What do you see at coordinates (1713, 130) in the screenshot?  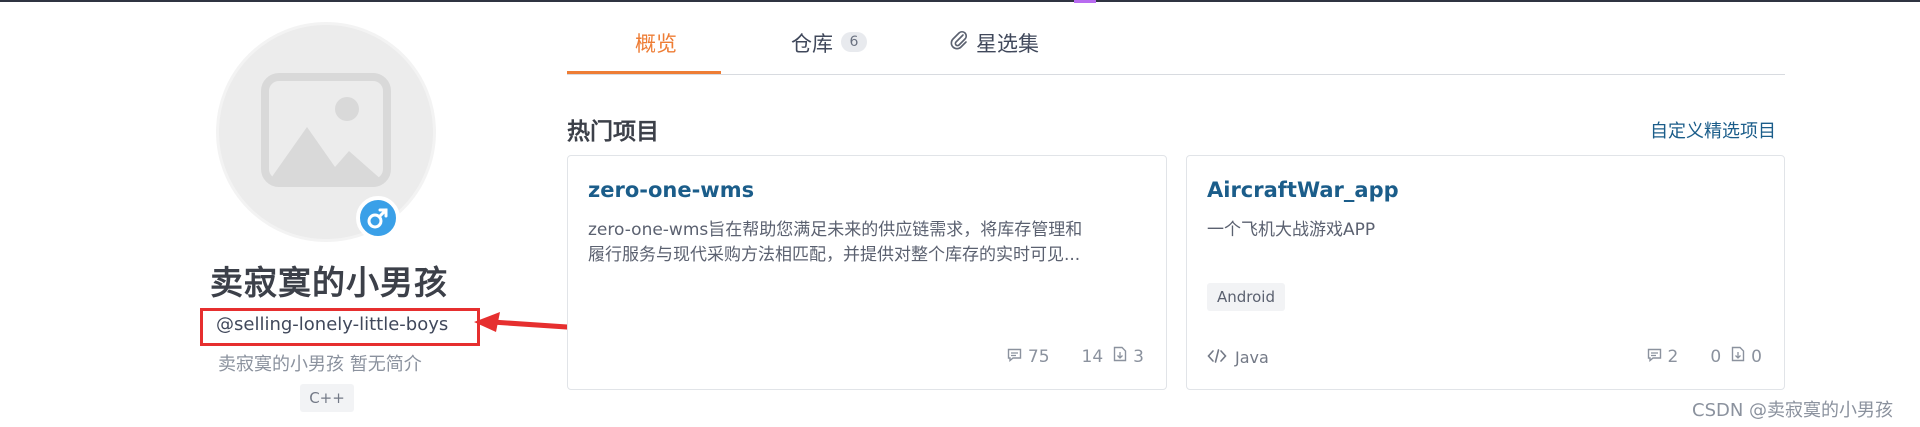 I see `customize-featured-link: 自定义精选项目` at bounding box center [1713, 130].